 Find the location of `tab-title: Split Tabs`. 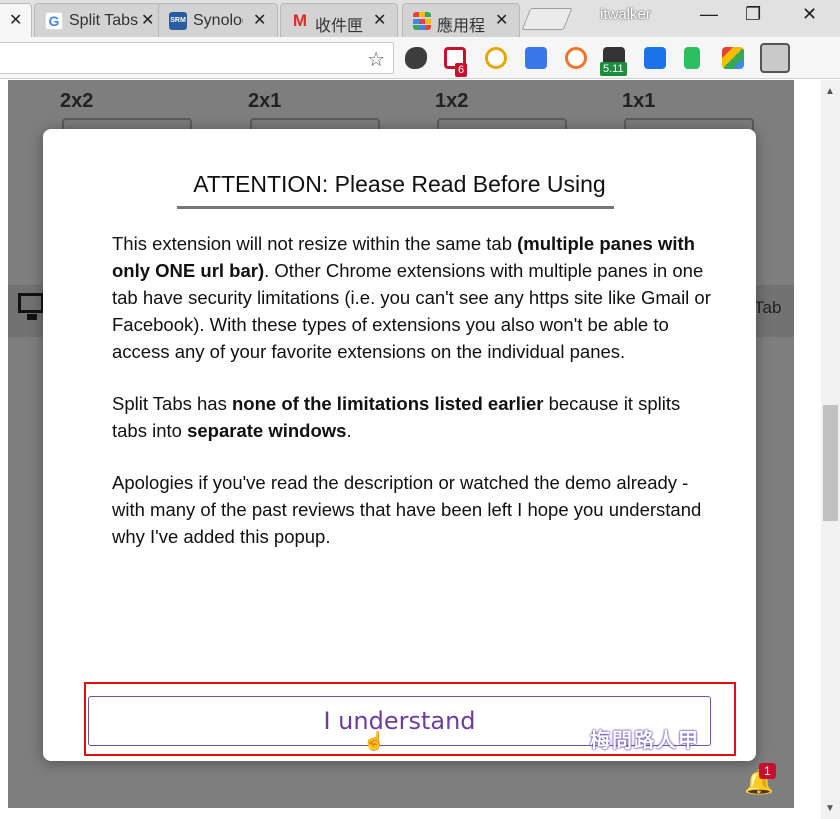

tab-title: Split Tabs is located at coordinates (104, 20).